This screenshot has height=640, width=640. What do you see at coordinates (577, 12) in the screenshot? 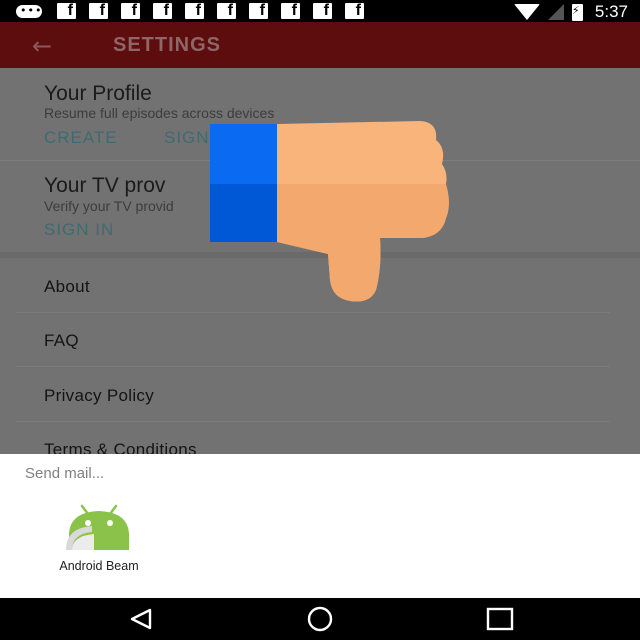
I see `battery-charging-icon` at bounding box center [577, 12].